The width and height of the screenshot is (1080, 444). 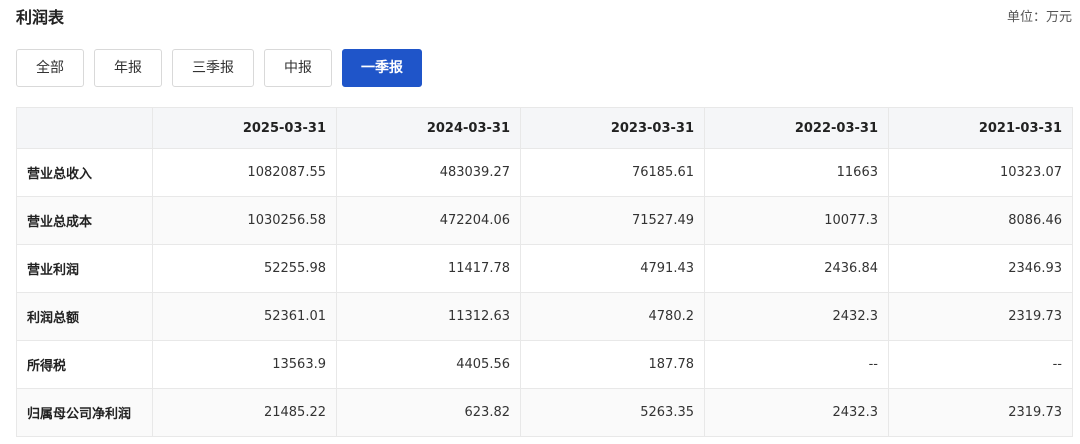 I want to click on table-cell: 76185.61, so click(x=612, y=172).